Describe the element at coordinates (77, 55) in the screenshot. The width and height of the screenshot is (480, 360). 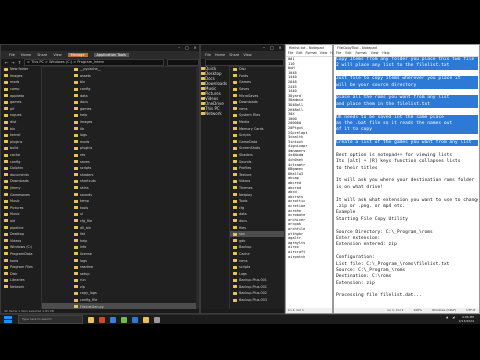
I see `ribbon-tab-manage: Manage` at that location.